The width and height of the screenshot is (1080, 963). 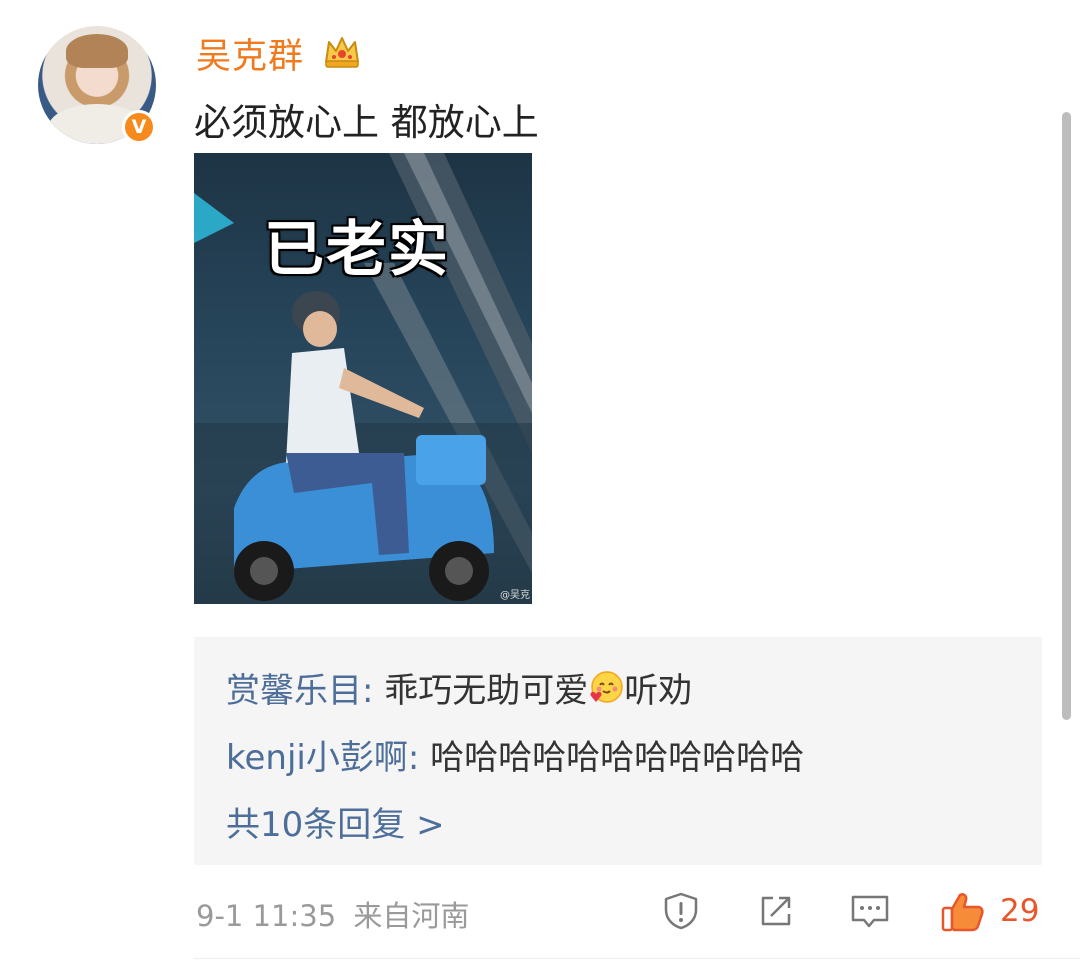 I want to click on reply-text-tail: 听劝, so click(x=658, y=691).